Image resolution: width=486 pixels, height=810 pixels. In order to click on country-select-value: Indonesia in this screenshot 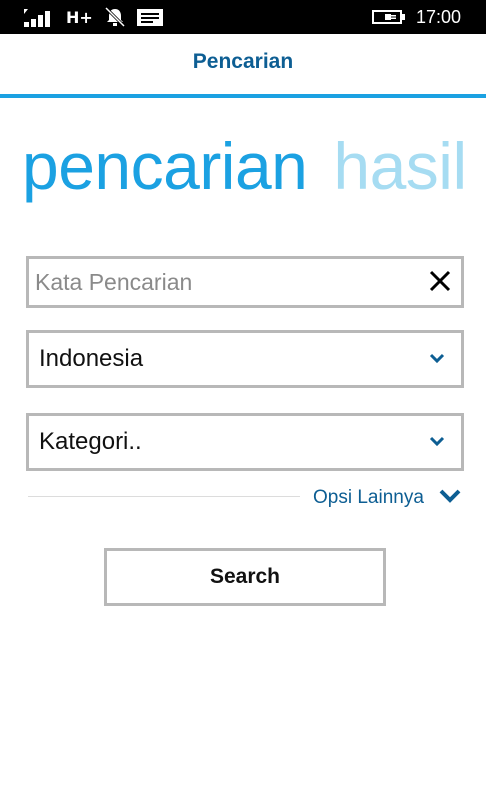, I will do `click(91, 358)`.